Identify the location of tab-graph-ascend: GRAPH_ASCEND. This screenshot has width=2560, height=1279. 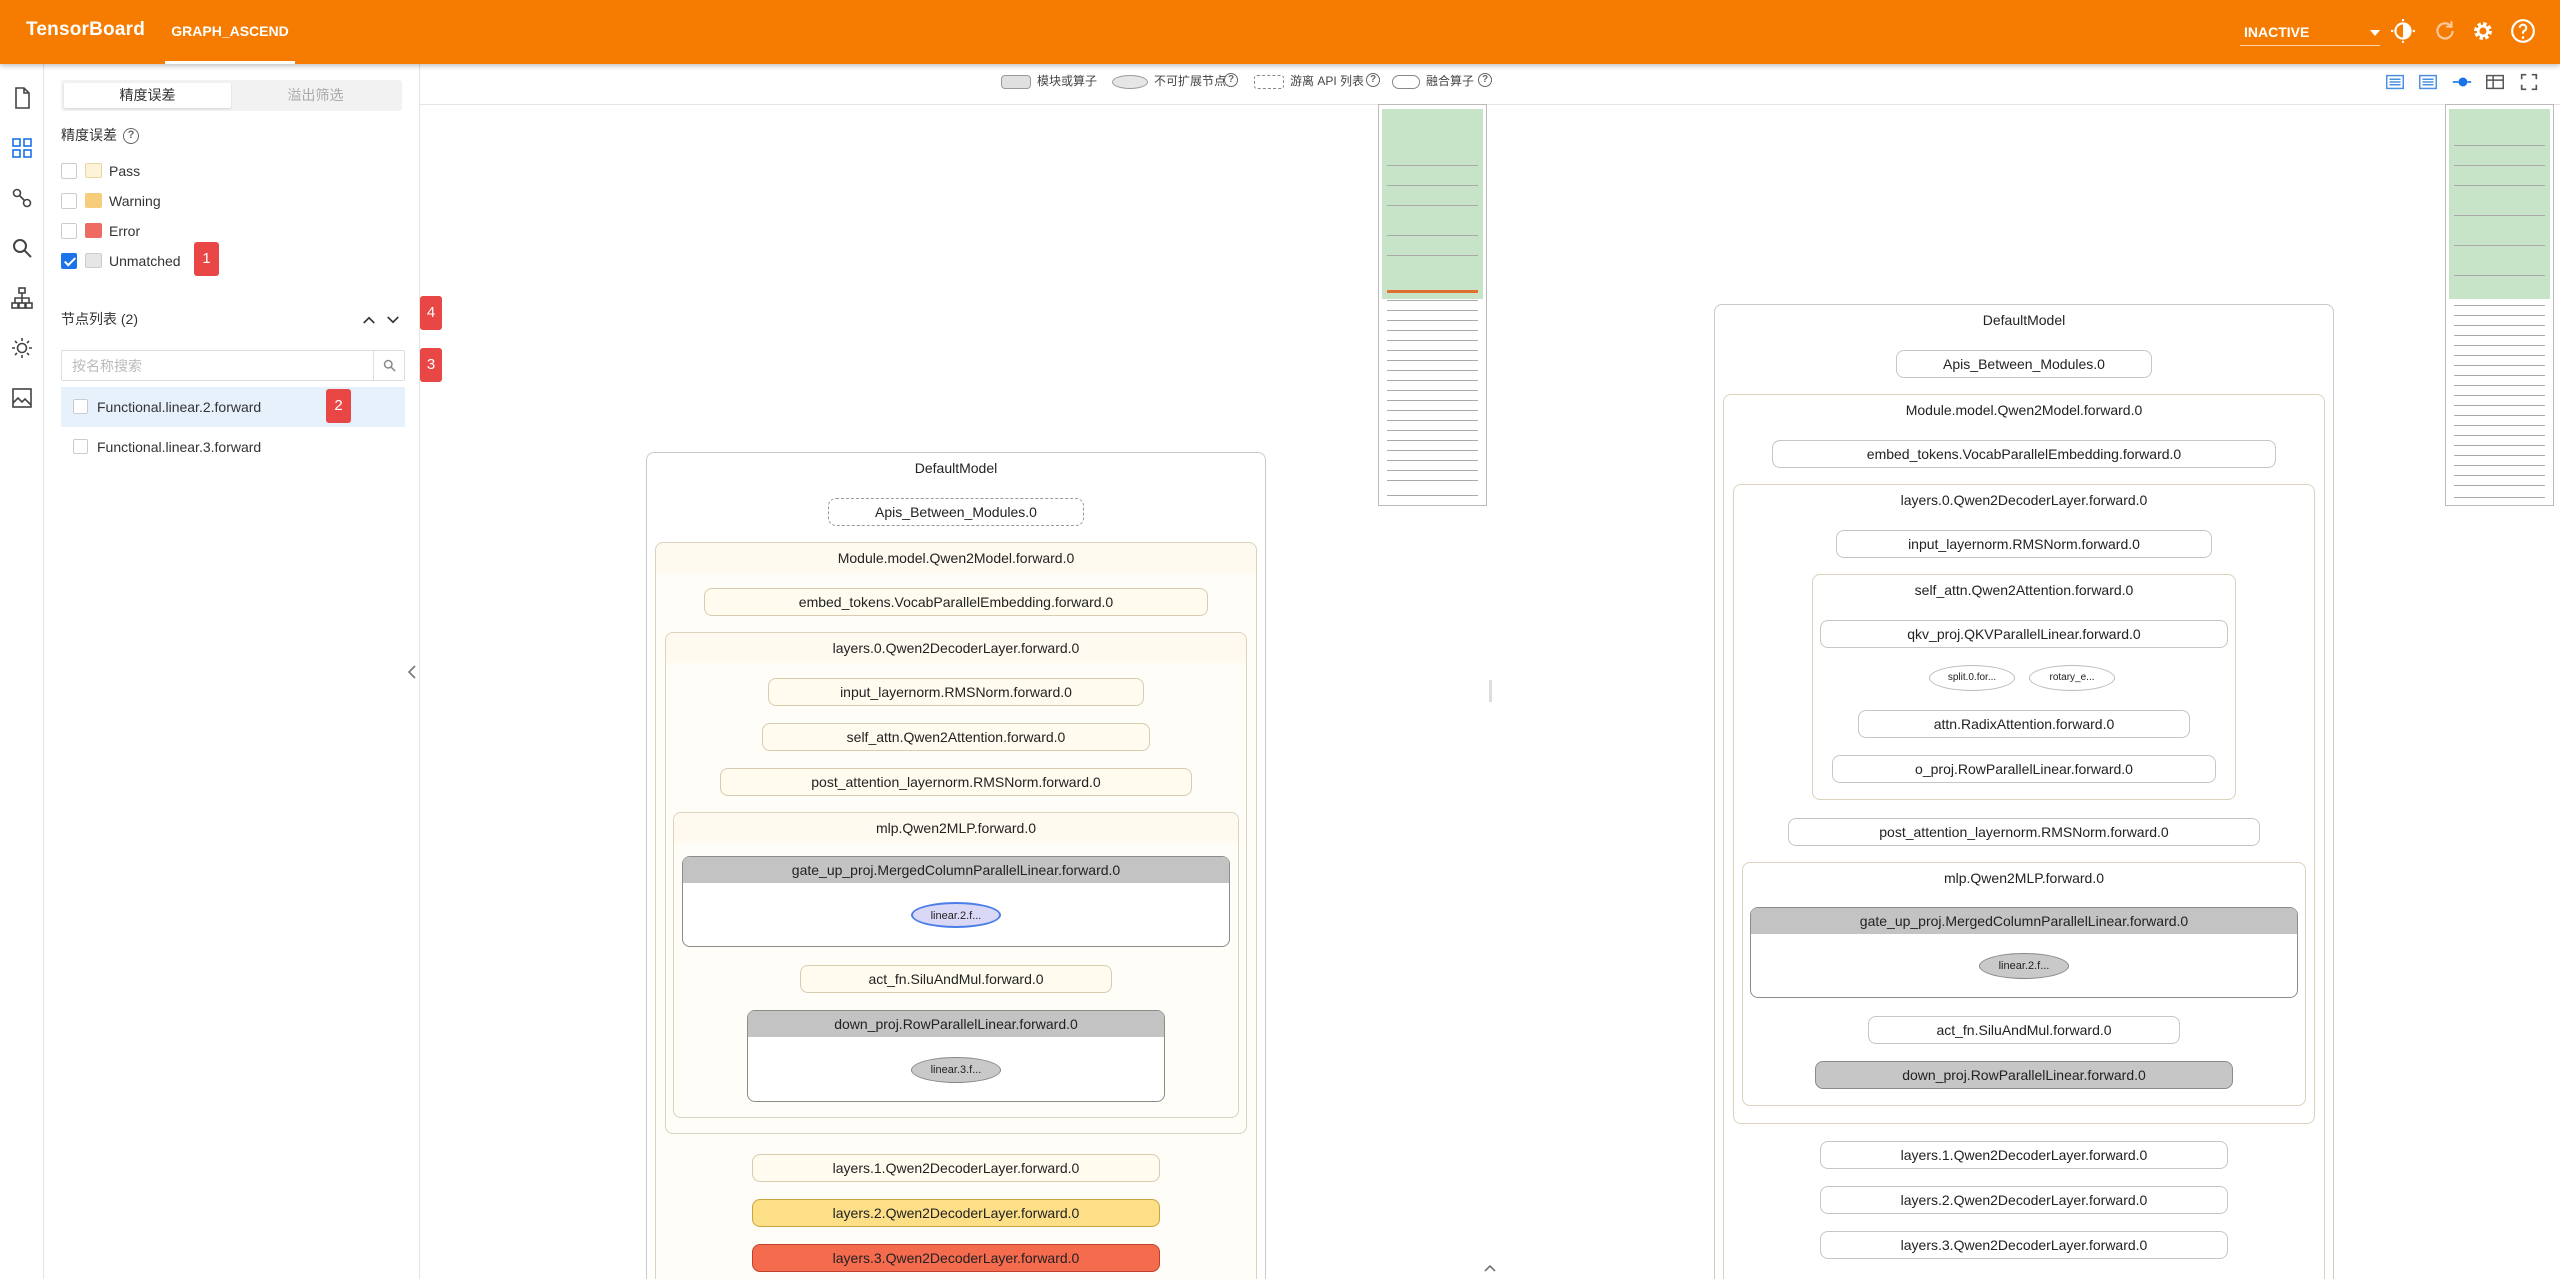
(230, 32).